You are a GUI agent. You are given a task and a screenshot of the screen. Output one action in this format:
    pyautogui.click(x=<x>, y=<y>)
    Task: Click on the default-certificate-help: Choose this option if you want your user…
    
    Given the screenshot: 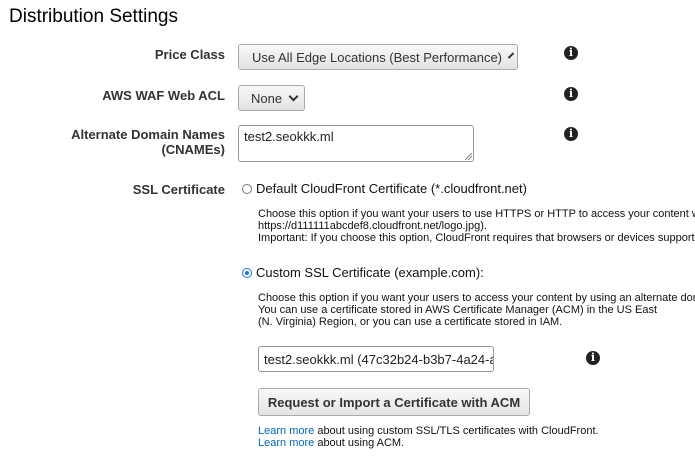 What is the action you would take?
    pyautogui.click(x=476, y=226)
    